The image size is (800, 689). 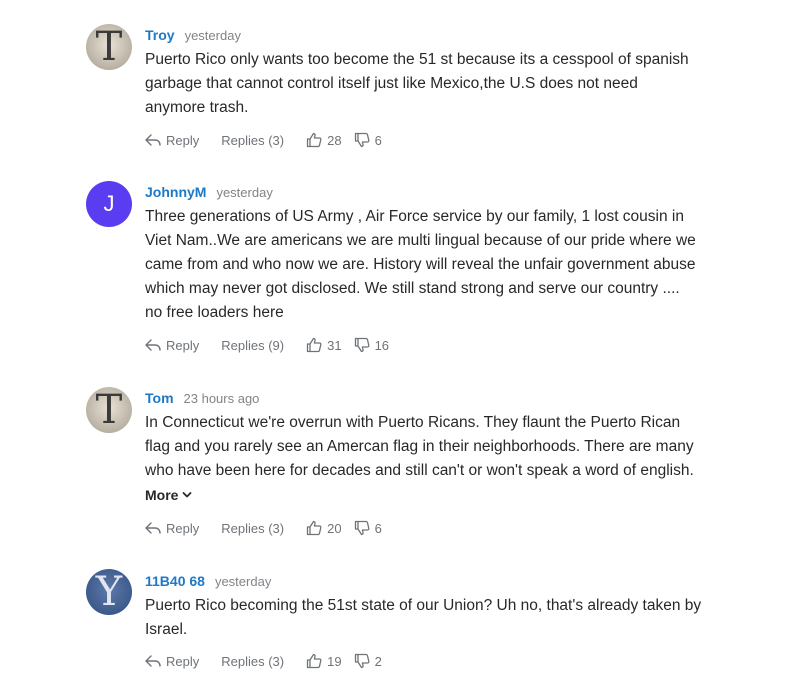 I want to click on avatar-initial: Y, so click(x=109, y=592).